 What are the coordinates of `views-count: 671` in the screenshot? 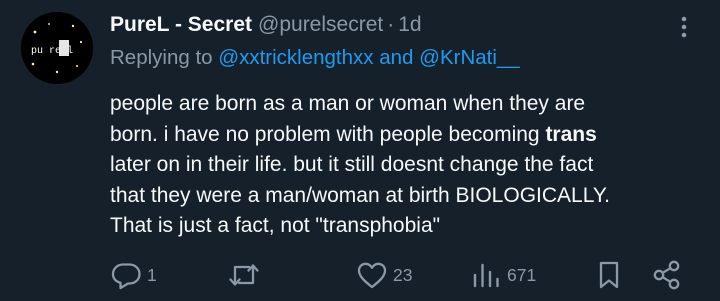 It's located at (522, 274).